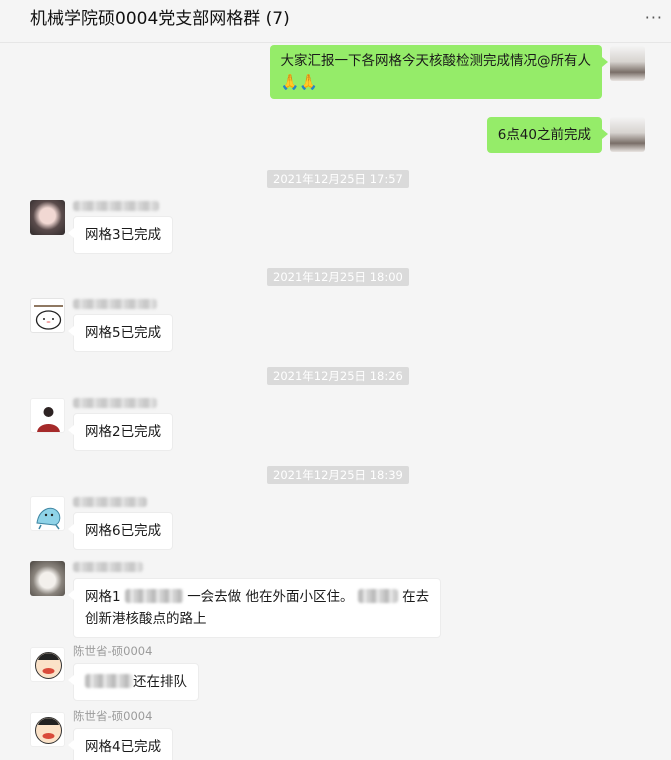 This screenshot has width=671, height=760. I want to click on message-bubble: 网格1 一会去做 他在外面小区住。 在去 创新港核酸点的路上, so click(254, 608).